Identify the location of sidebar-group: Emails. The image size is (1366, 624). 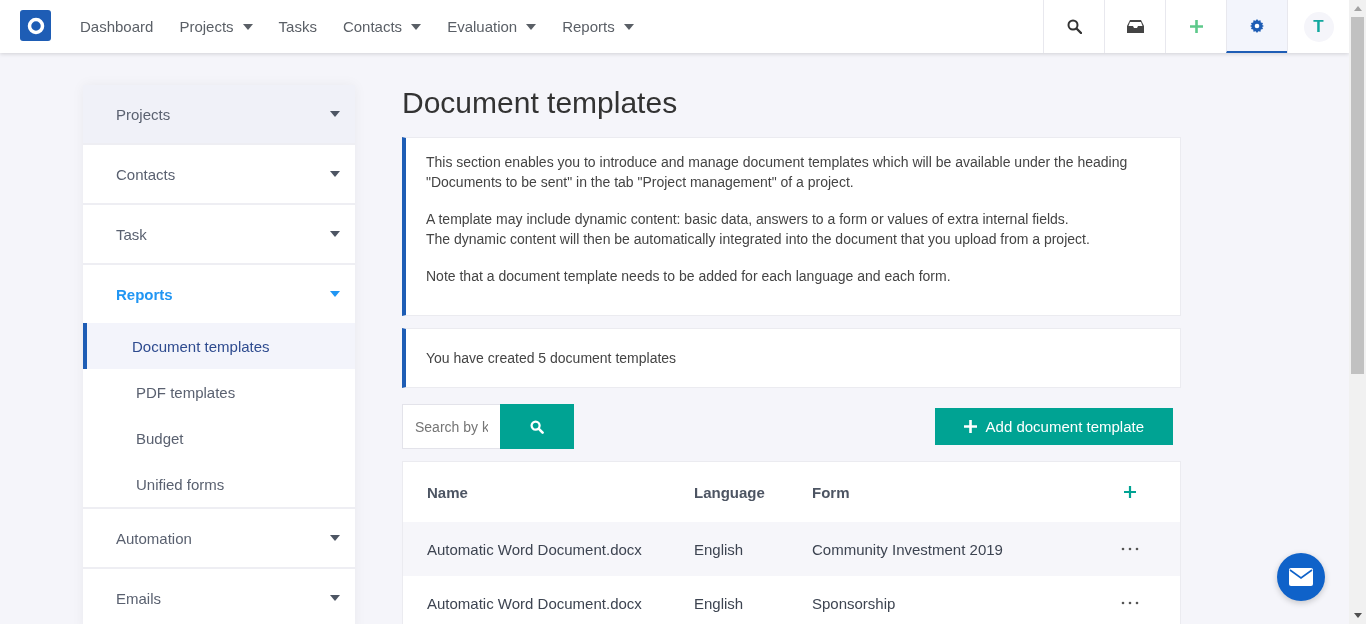
(219, 596).